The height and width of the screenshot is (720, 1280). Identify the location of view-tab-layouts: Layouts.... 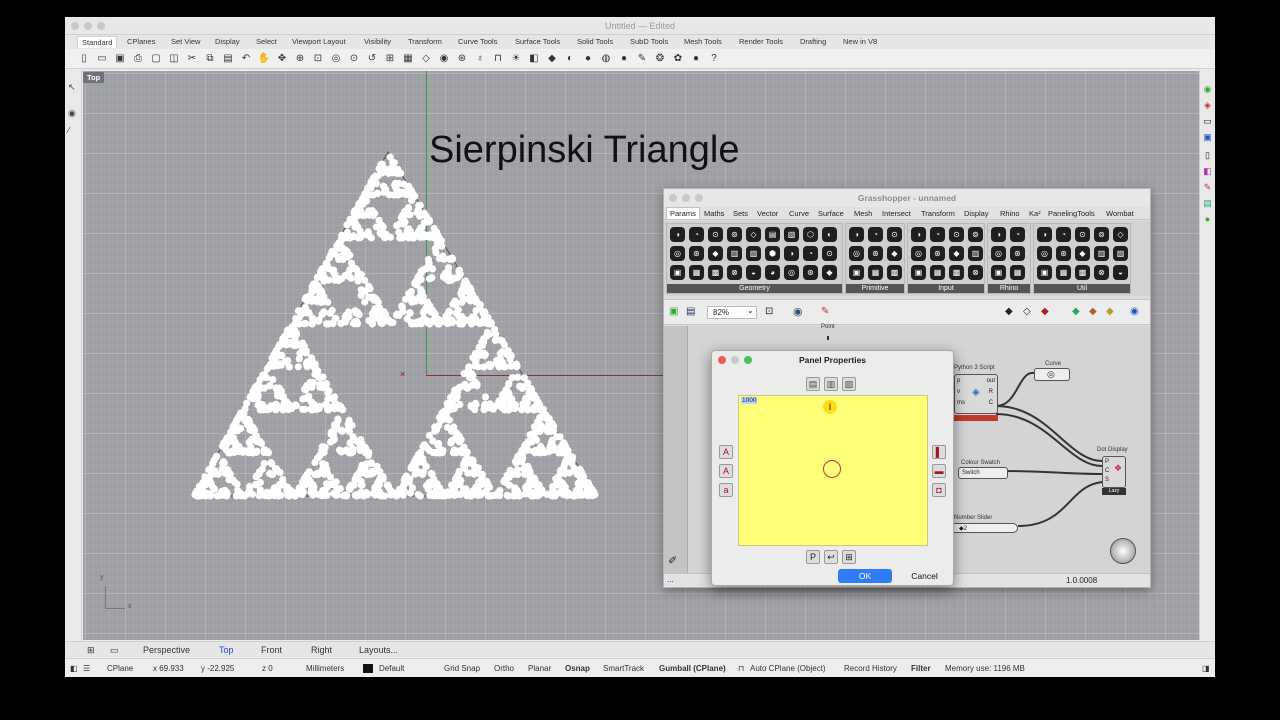
(378, 650).